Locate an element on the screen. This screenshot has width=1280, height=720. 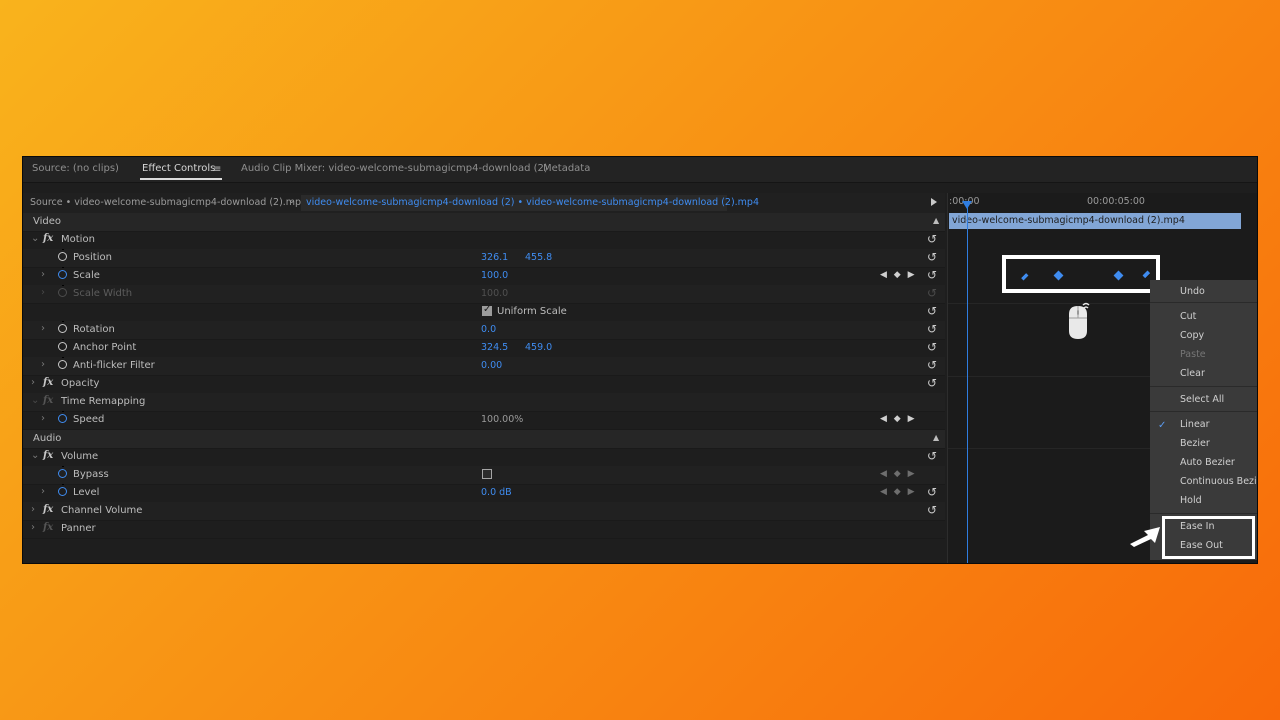
position-x-value: 326.1 is located at coordinates (494, 257).